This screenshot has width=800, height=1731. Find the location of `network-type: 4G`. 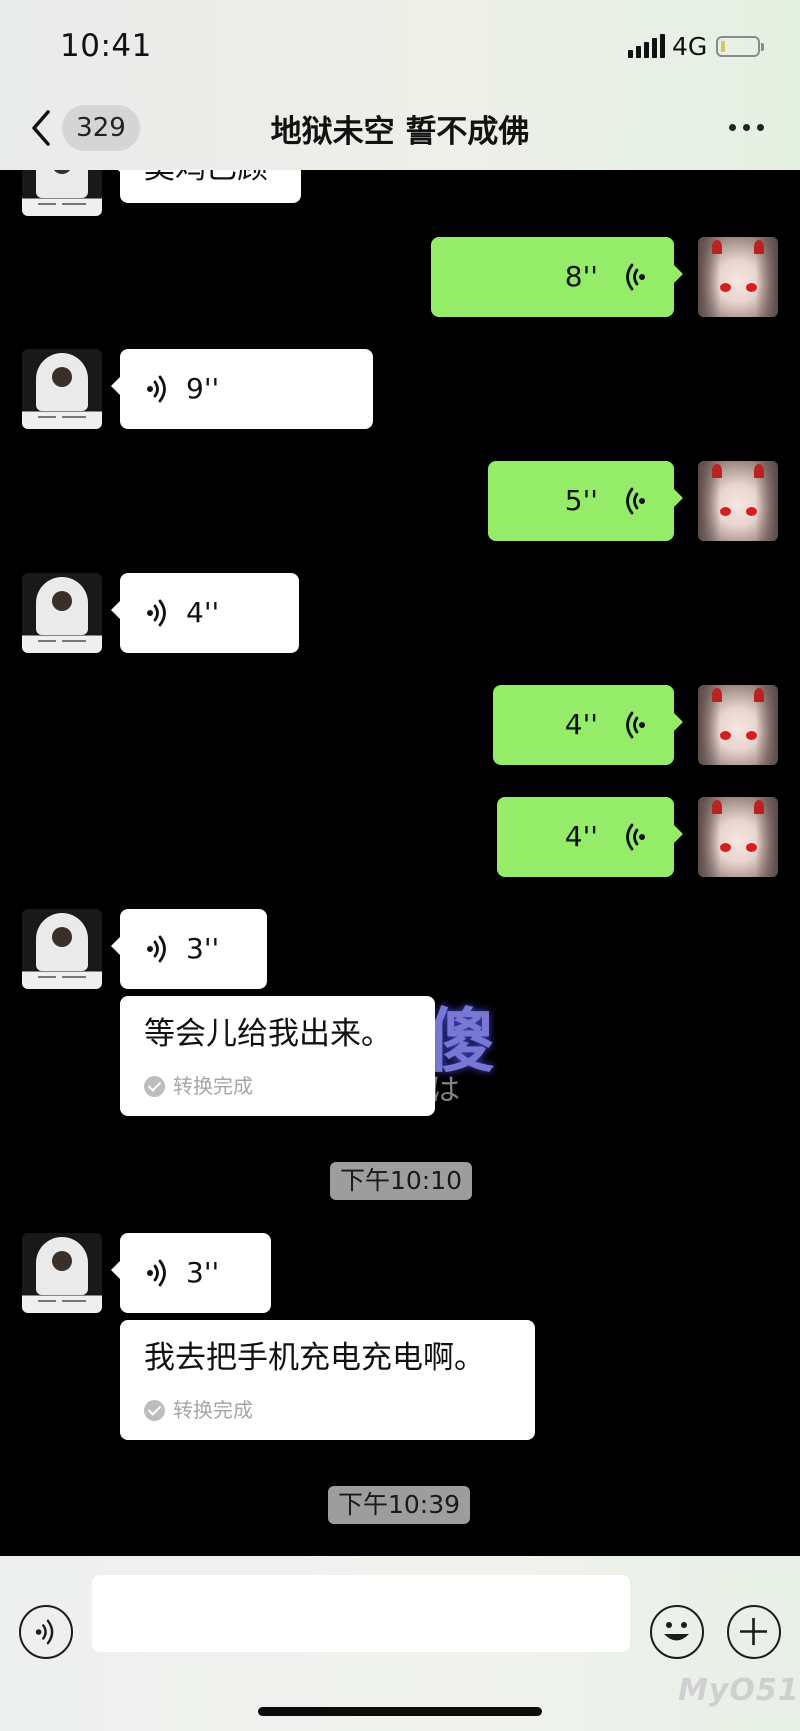

network-type: 4G is located at coordinates (690, 46).